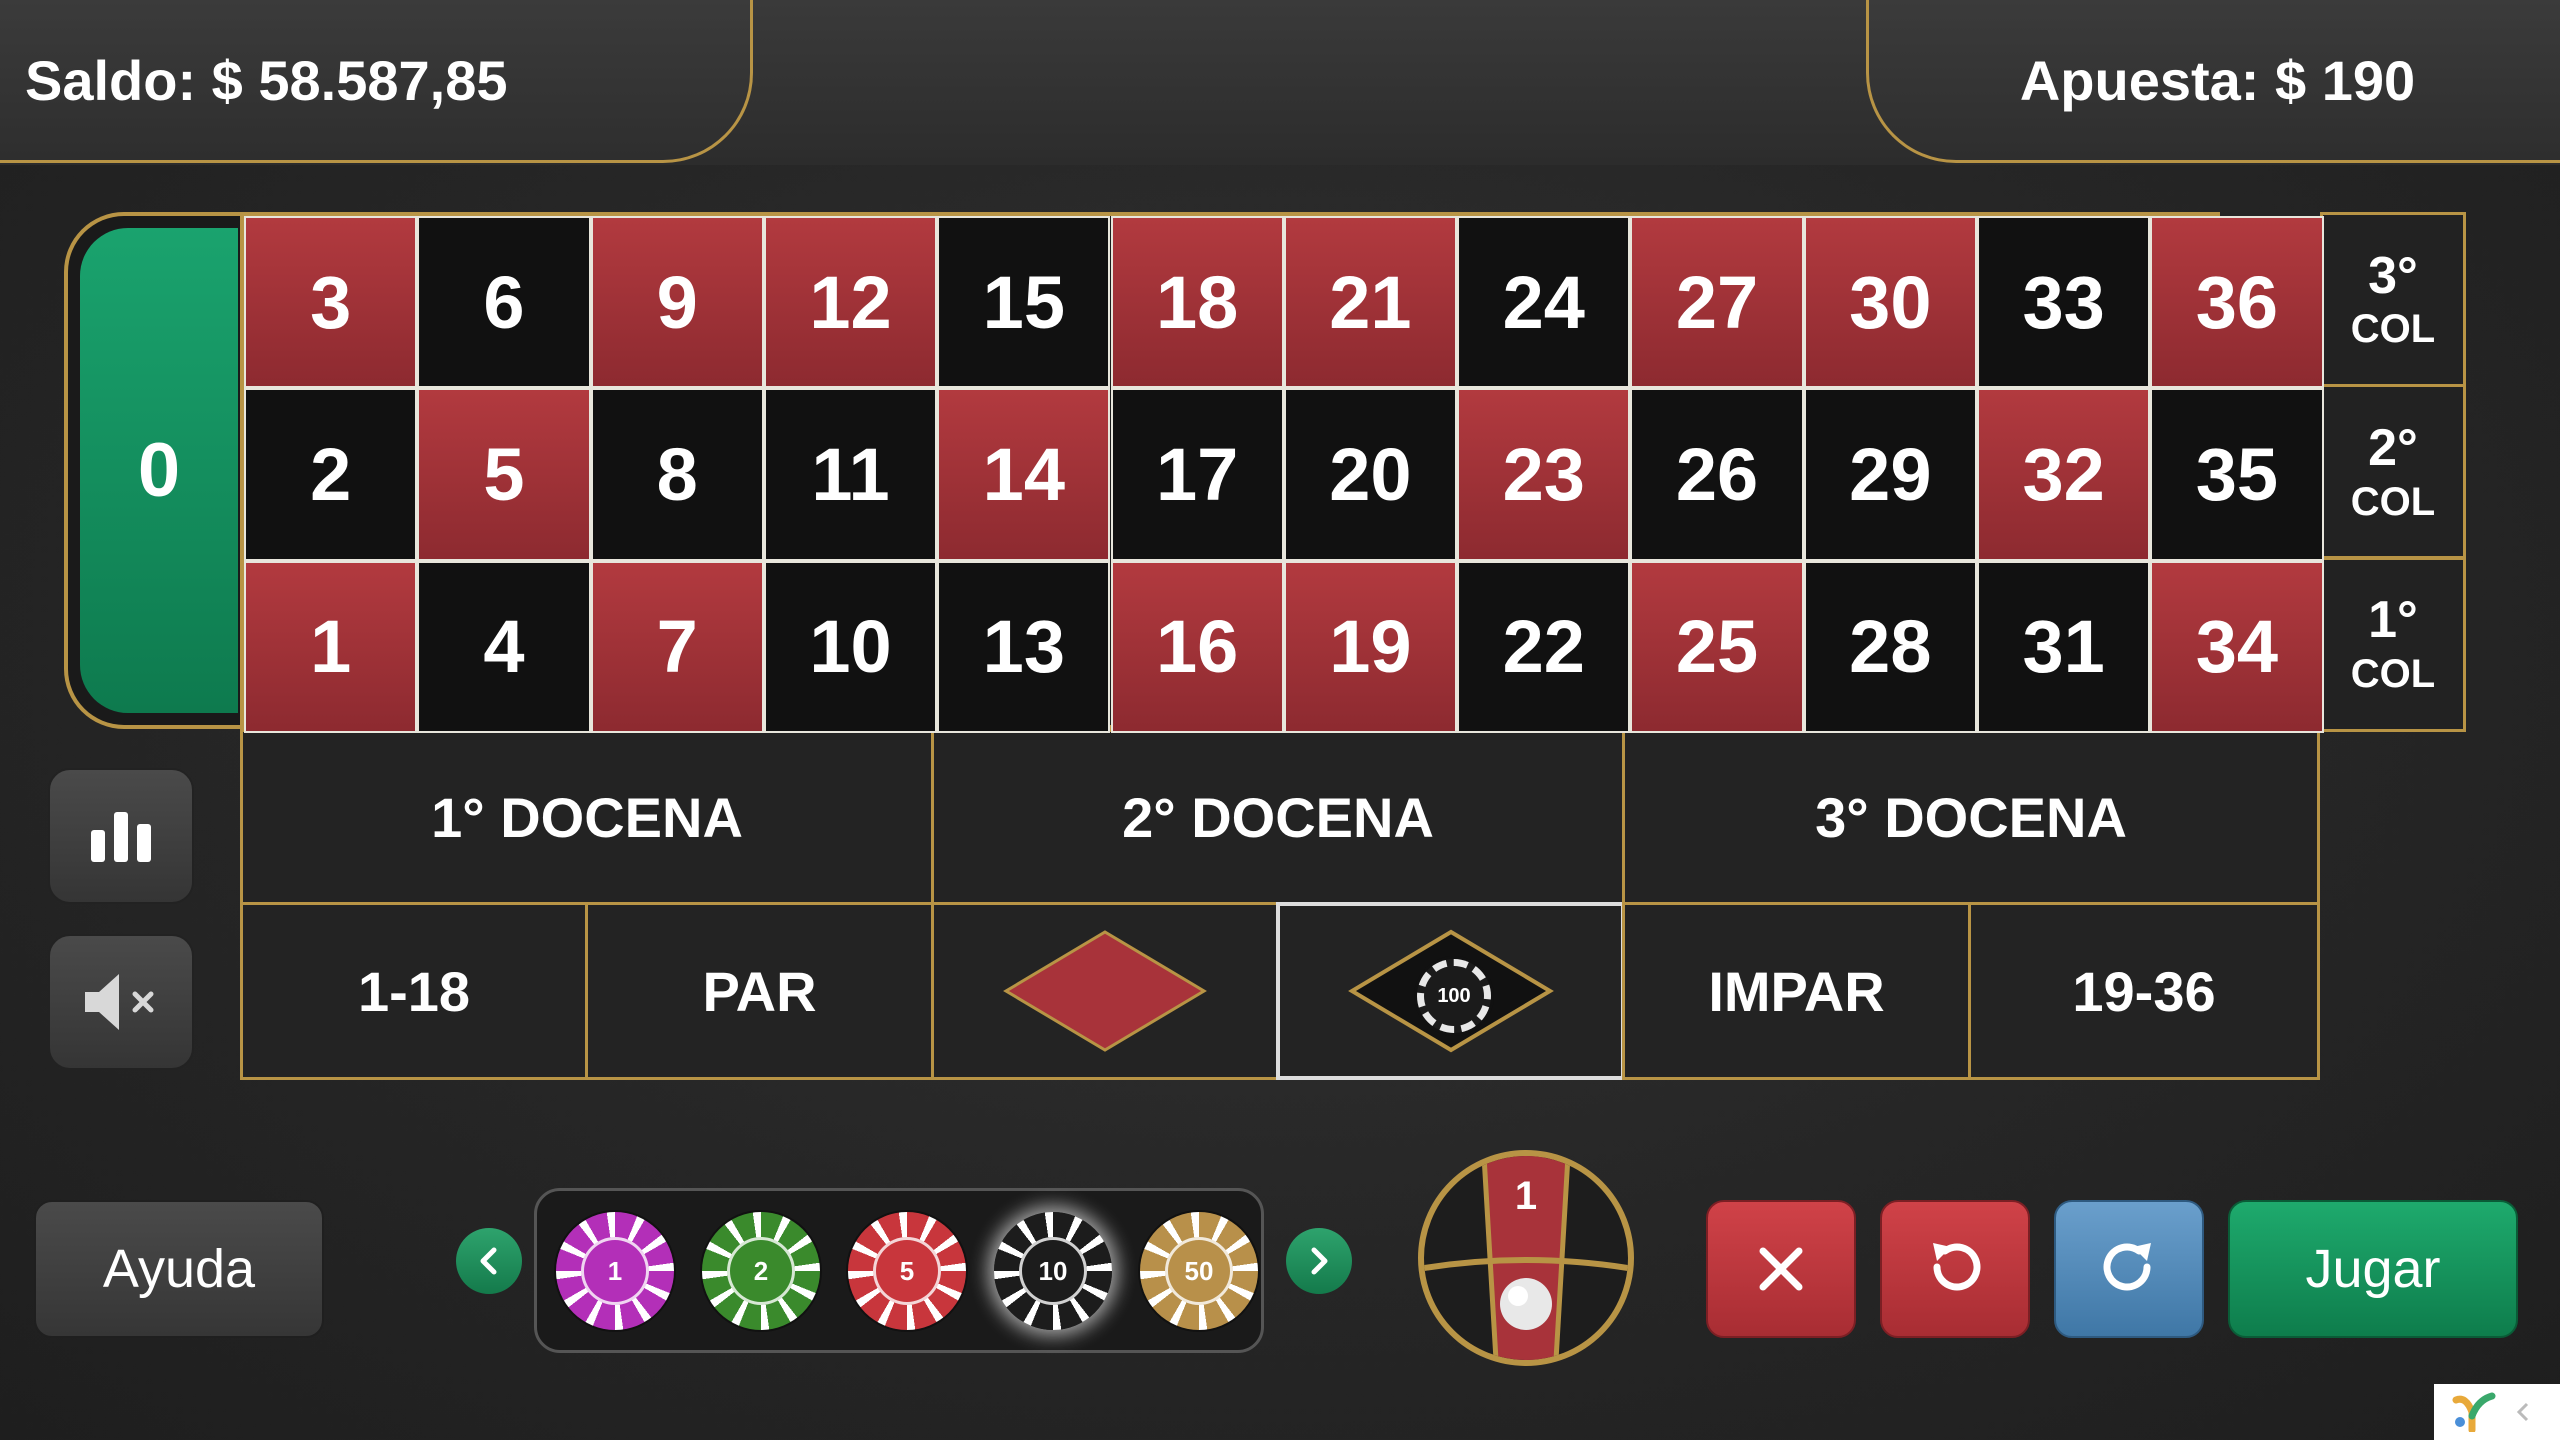  I want to click on number-cell-15: 15, so click(1024, 302).